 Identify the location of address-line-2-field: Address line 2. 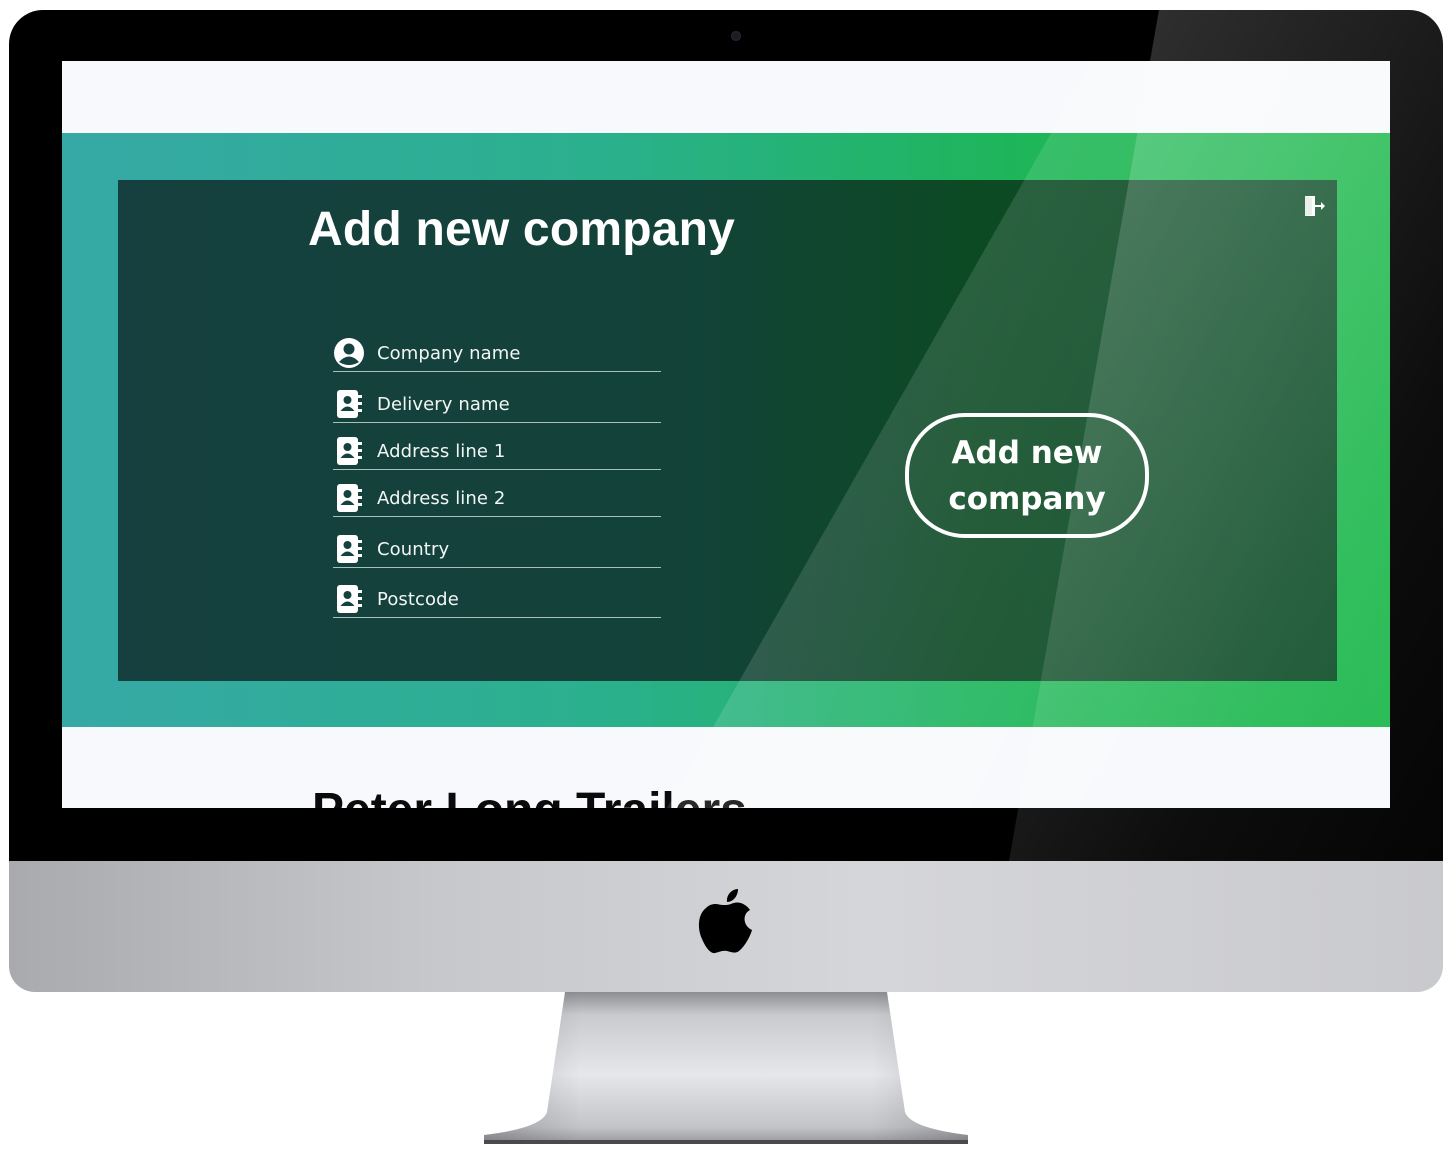
(497, 498).